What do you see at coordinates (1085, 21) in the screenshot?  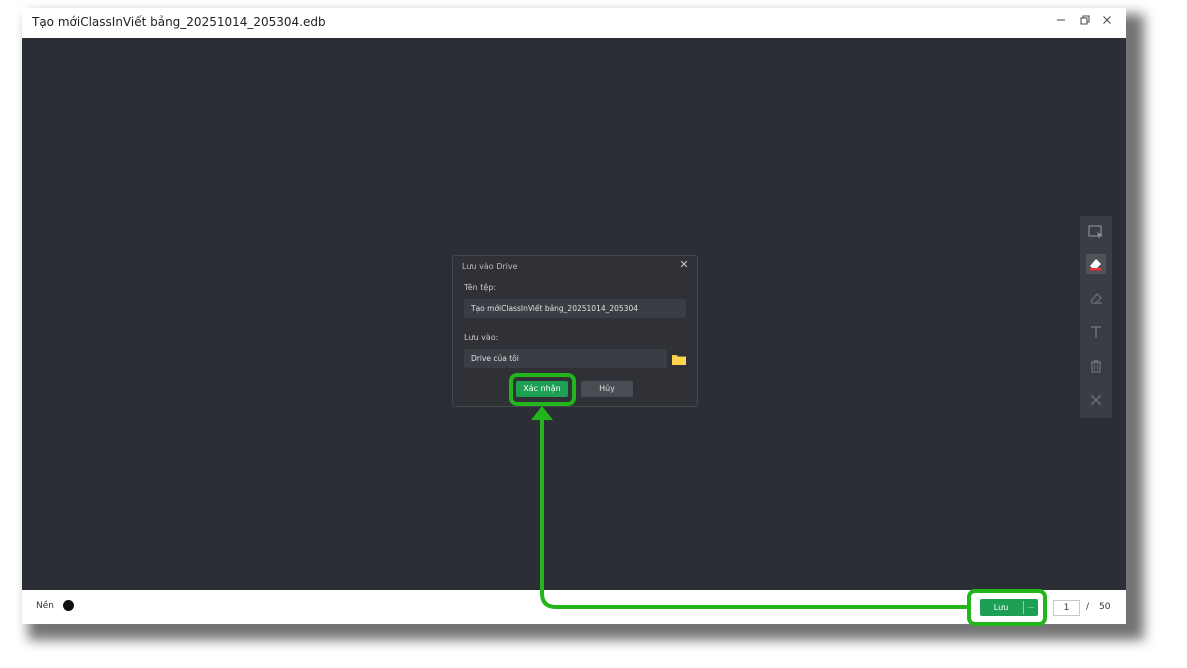 I see `restore-icon` at bounding box center [1085, 21].